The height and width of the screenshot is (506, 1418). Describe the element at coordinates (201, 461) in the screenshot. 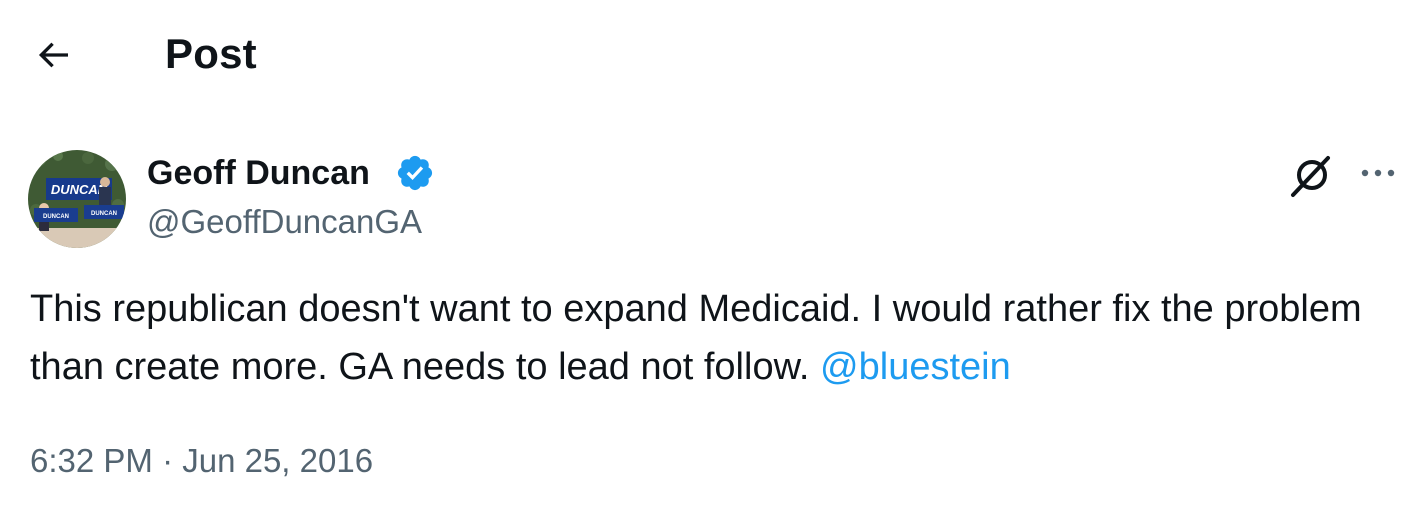

I see `post-timestamp: 6:32 PM · Jun 25, 2016` at that location.